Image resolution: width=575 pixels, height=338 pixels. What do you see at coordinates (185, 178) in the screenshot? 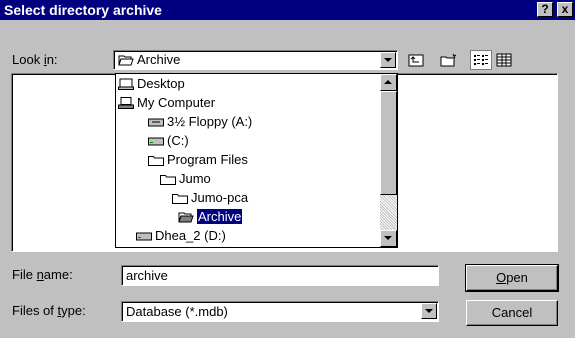
I see `tree-item-jumo: Jumo` at bounding box center [185, 178].